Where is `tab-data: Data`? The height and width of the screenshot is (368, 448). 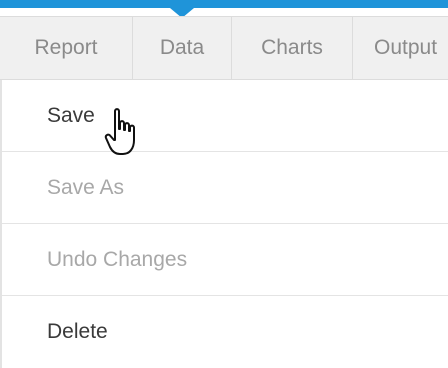
tab-data: Data is located at coordinates (182, 48).